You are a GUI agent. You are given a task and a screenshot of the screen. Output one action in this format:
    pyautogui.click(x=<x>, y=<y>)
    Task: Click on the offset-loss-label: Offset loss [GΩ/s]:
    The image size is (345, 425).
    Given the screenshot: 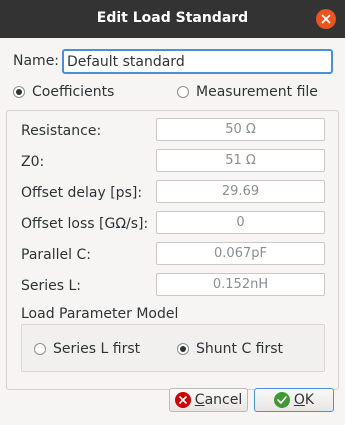 What is the action you would take?
    pyautogui.click(x=85, y=224)
    